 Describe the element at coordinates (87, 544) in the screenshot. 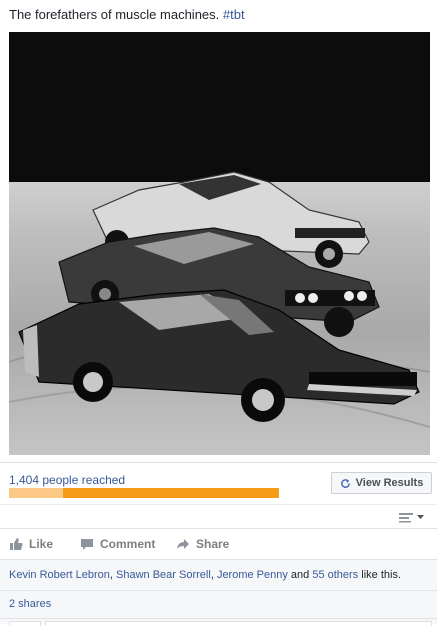

I see `comment-icon` at that location.